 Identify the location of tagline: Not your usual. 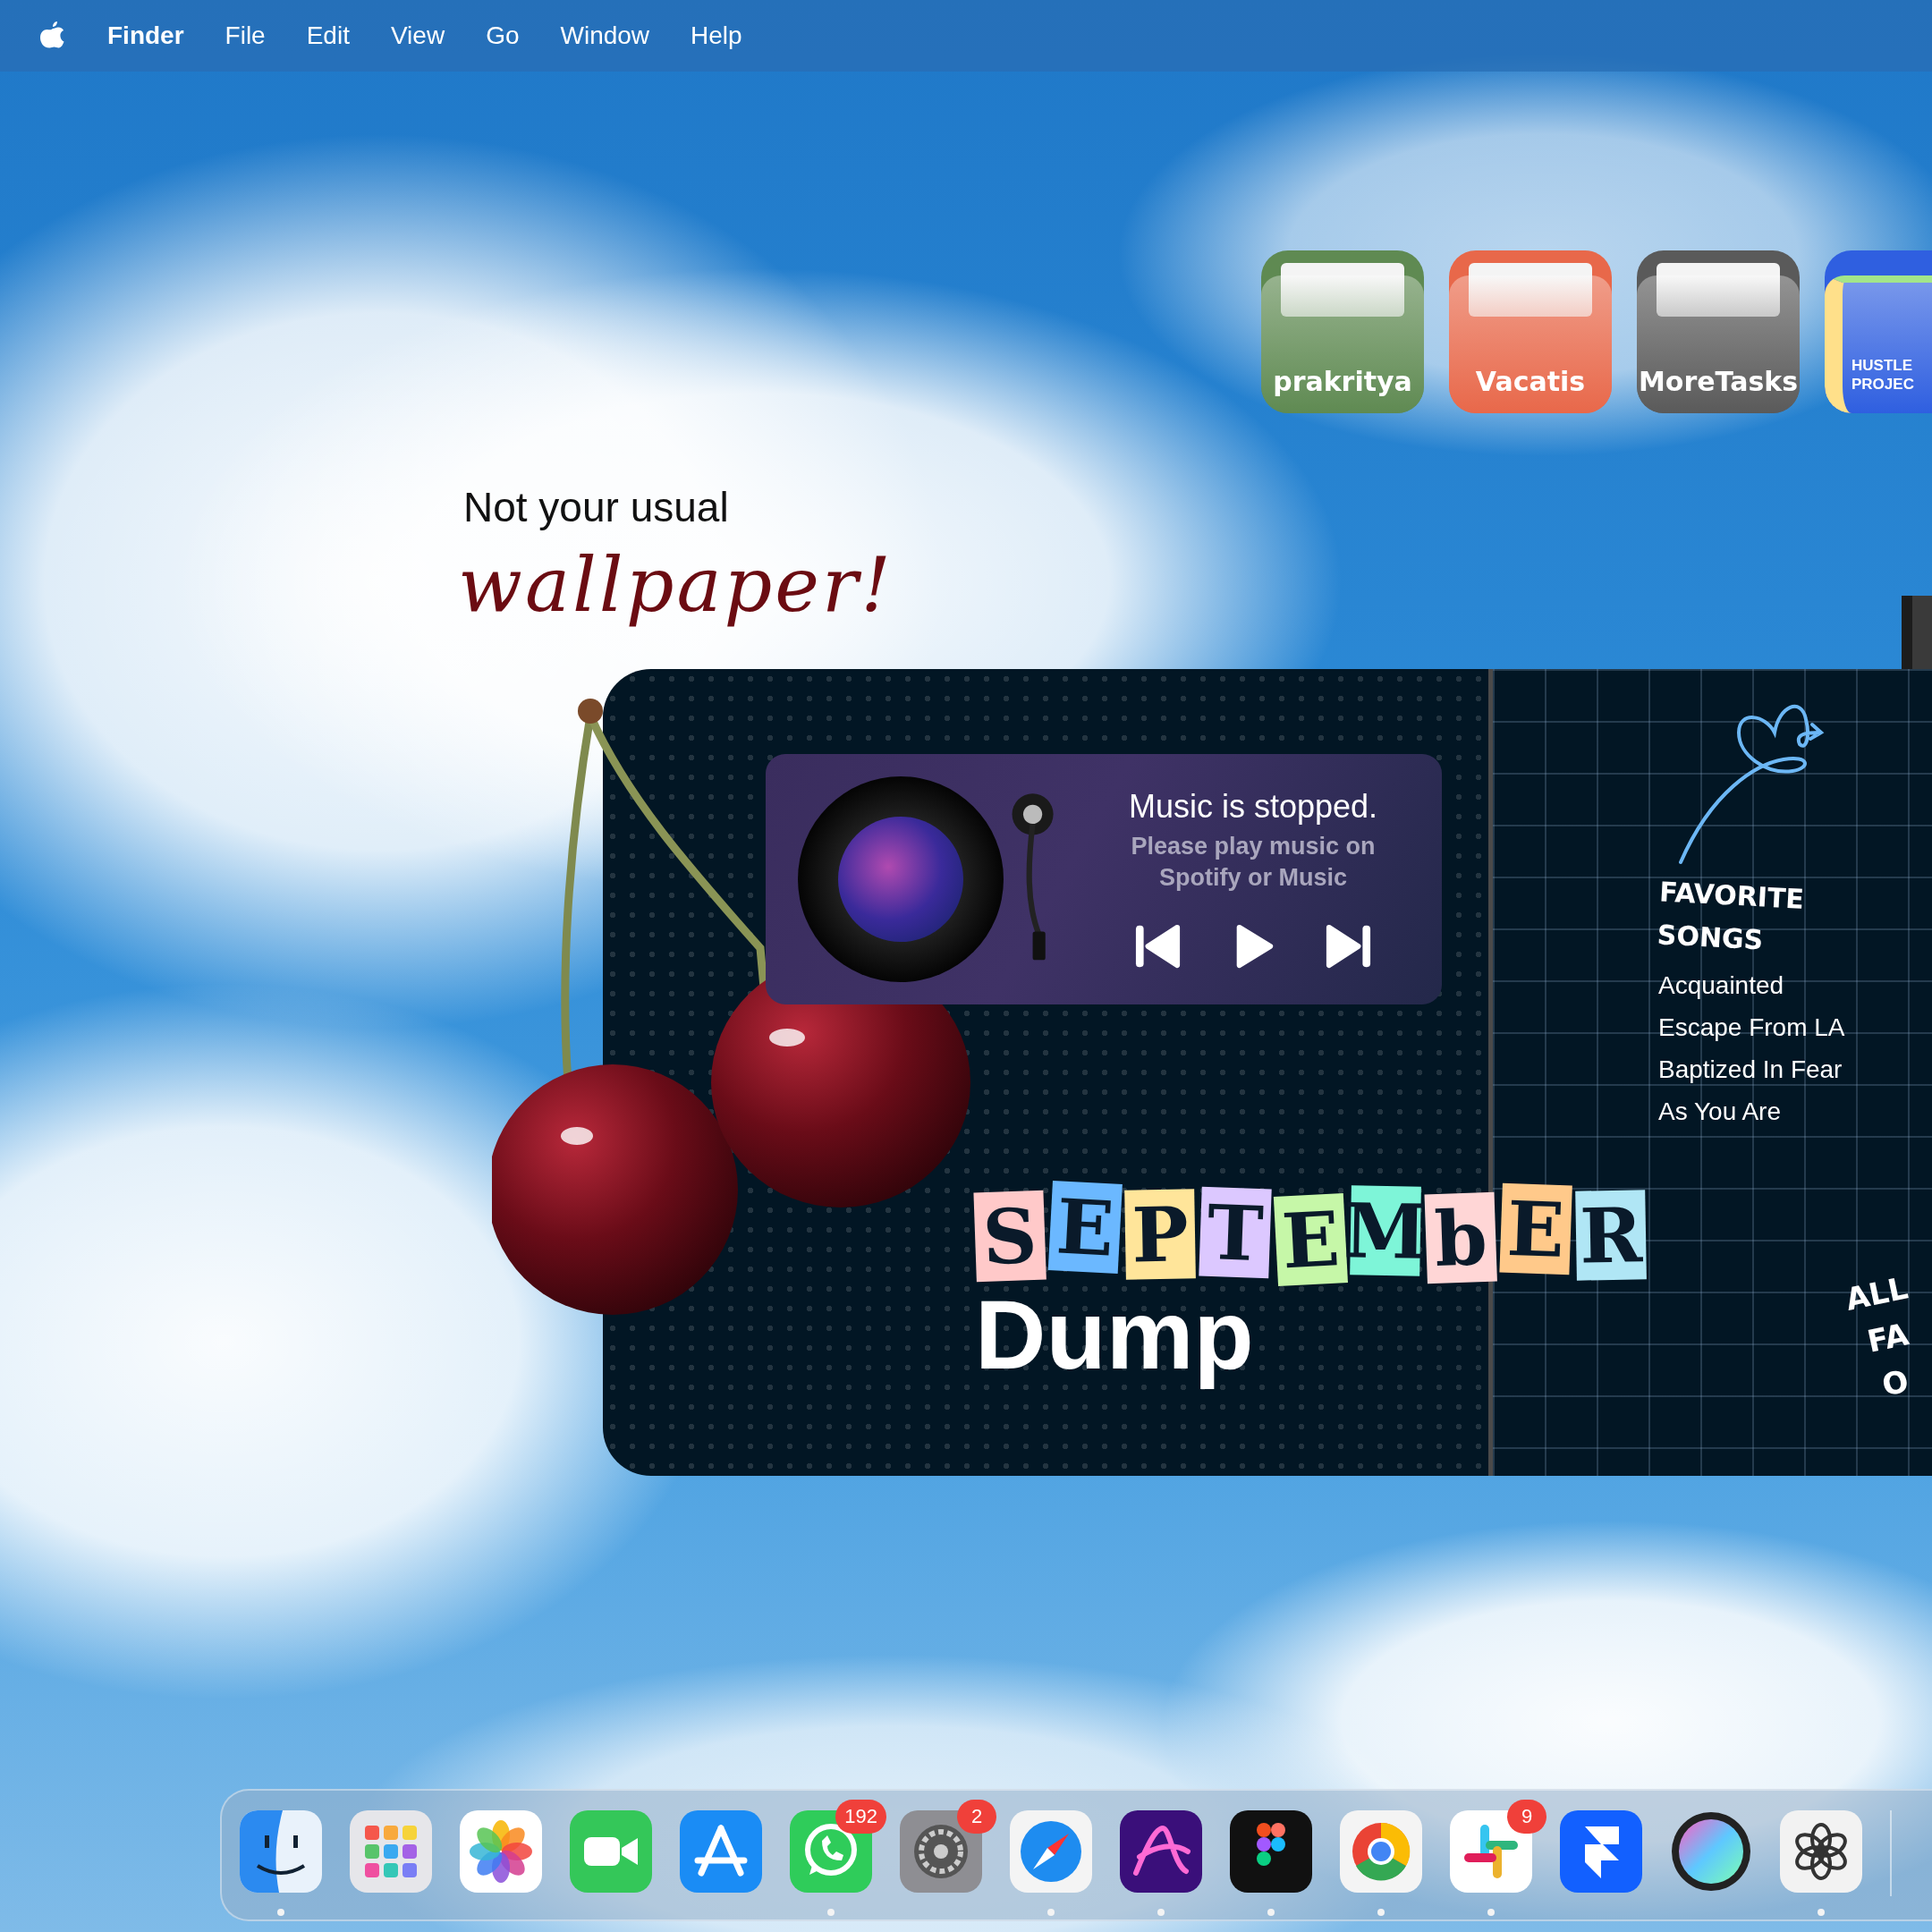
(596, 507).